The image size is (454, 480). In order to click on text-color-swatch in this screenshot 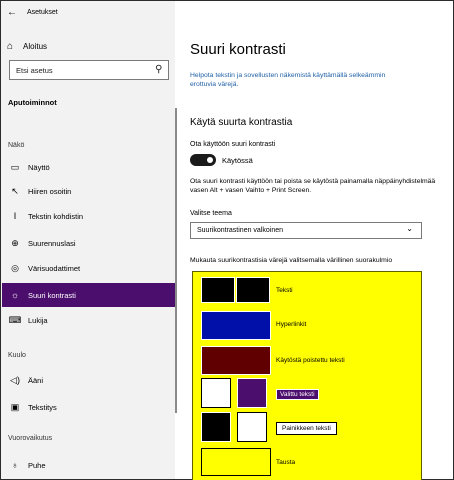, I will do `click(218, 290)`.